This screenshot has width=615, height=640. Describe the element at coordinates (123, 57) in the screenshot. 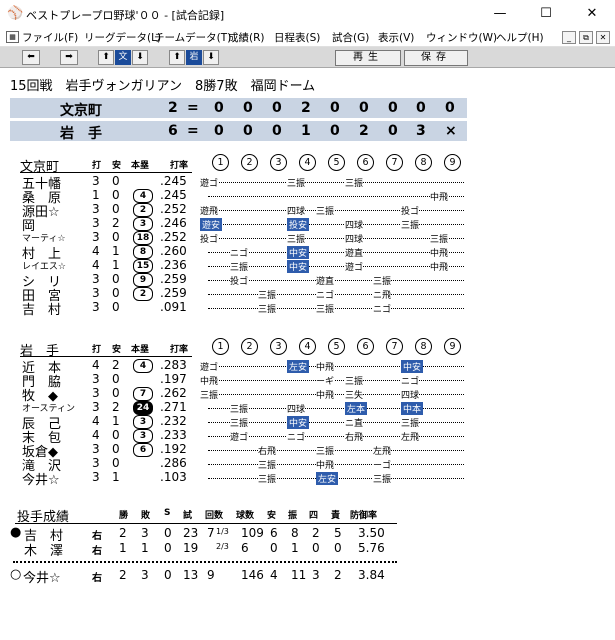

I see `away-team-toggle: 文` at that location.